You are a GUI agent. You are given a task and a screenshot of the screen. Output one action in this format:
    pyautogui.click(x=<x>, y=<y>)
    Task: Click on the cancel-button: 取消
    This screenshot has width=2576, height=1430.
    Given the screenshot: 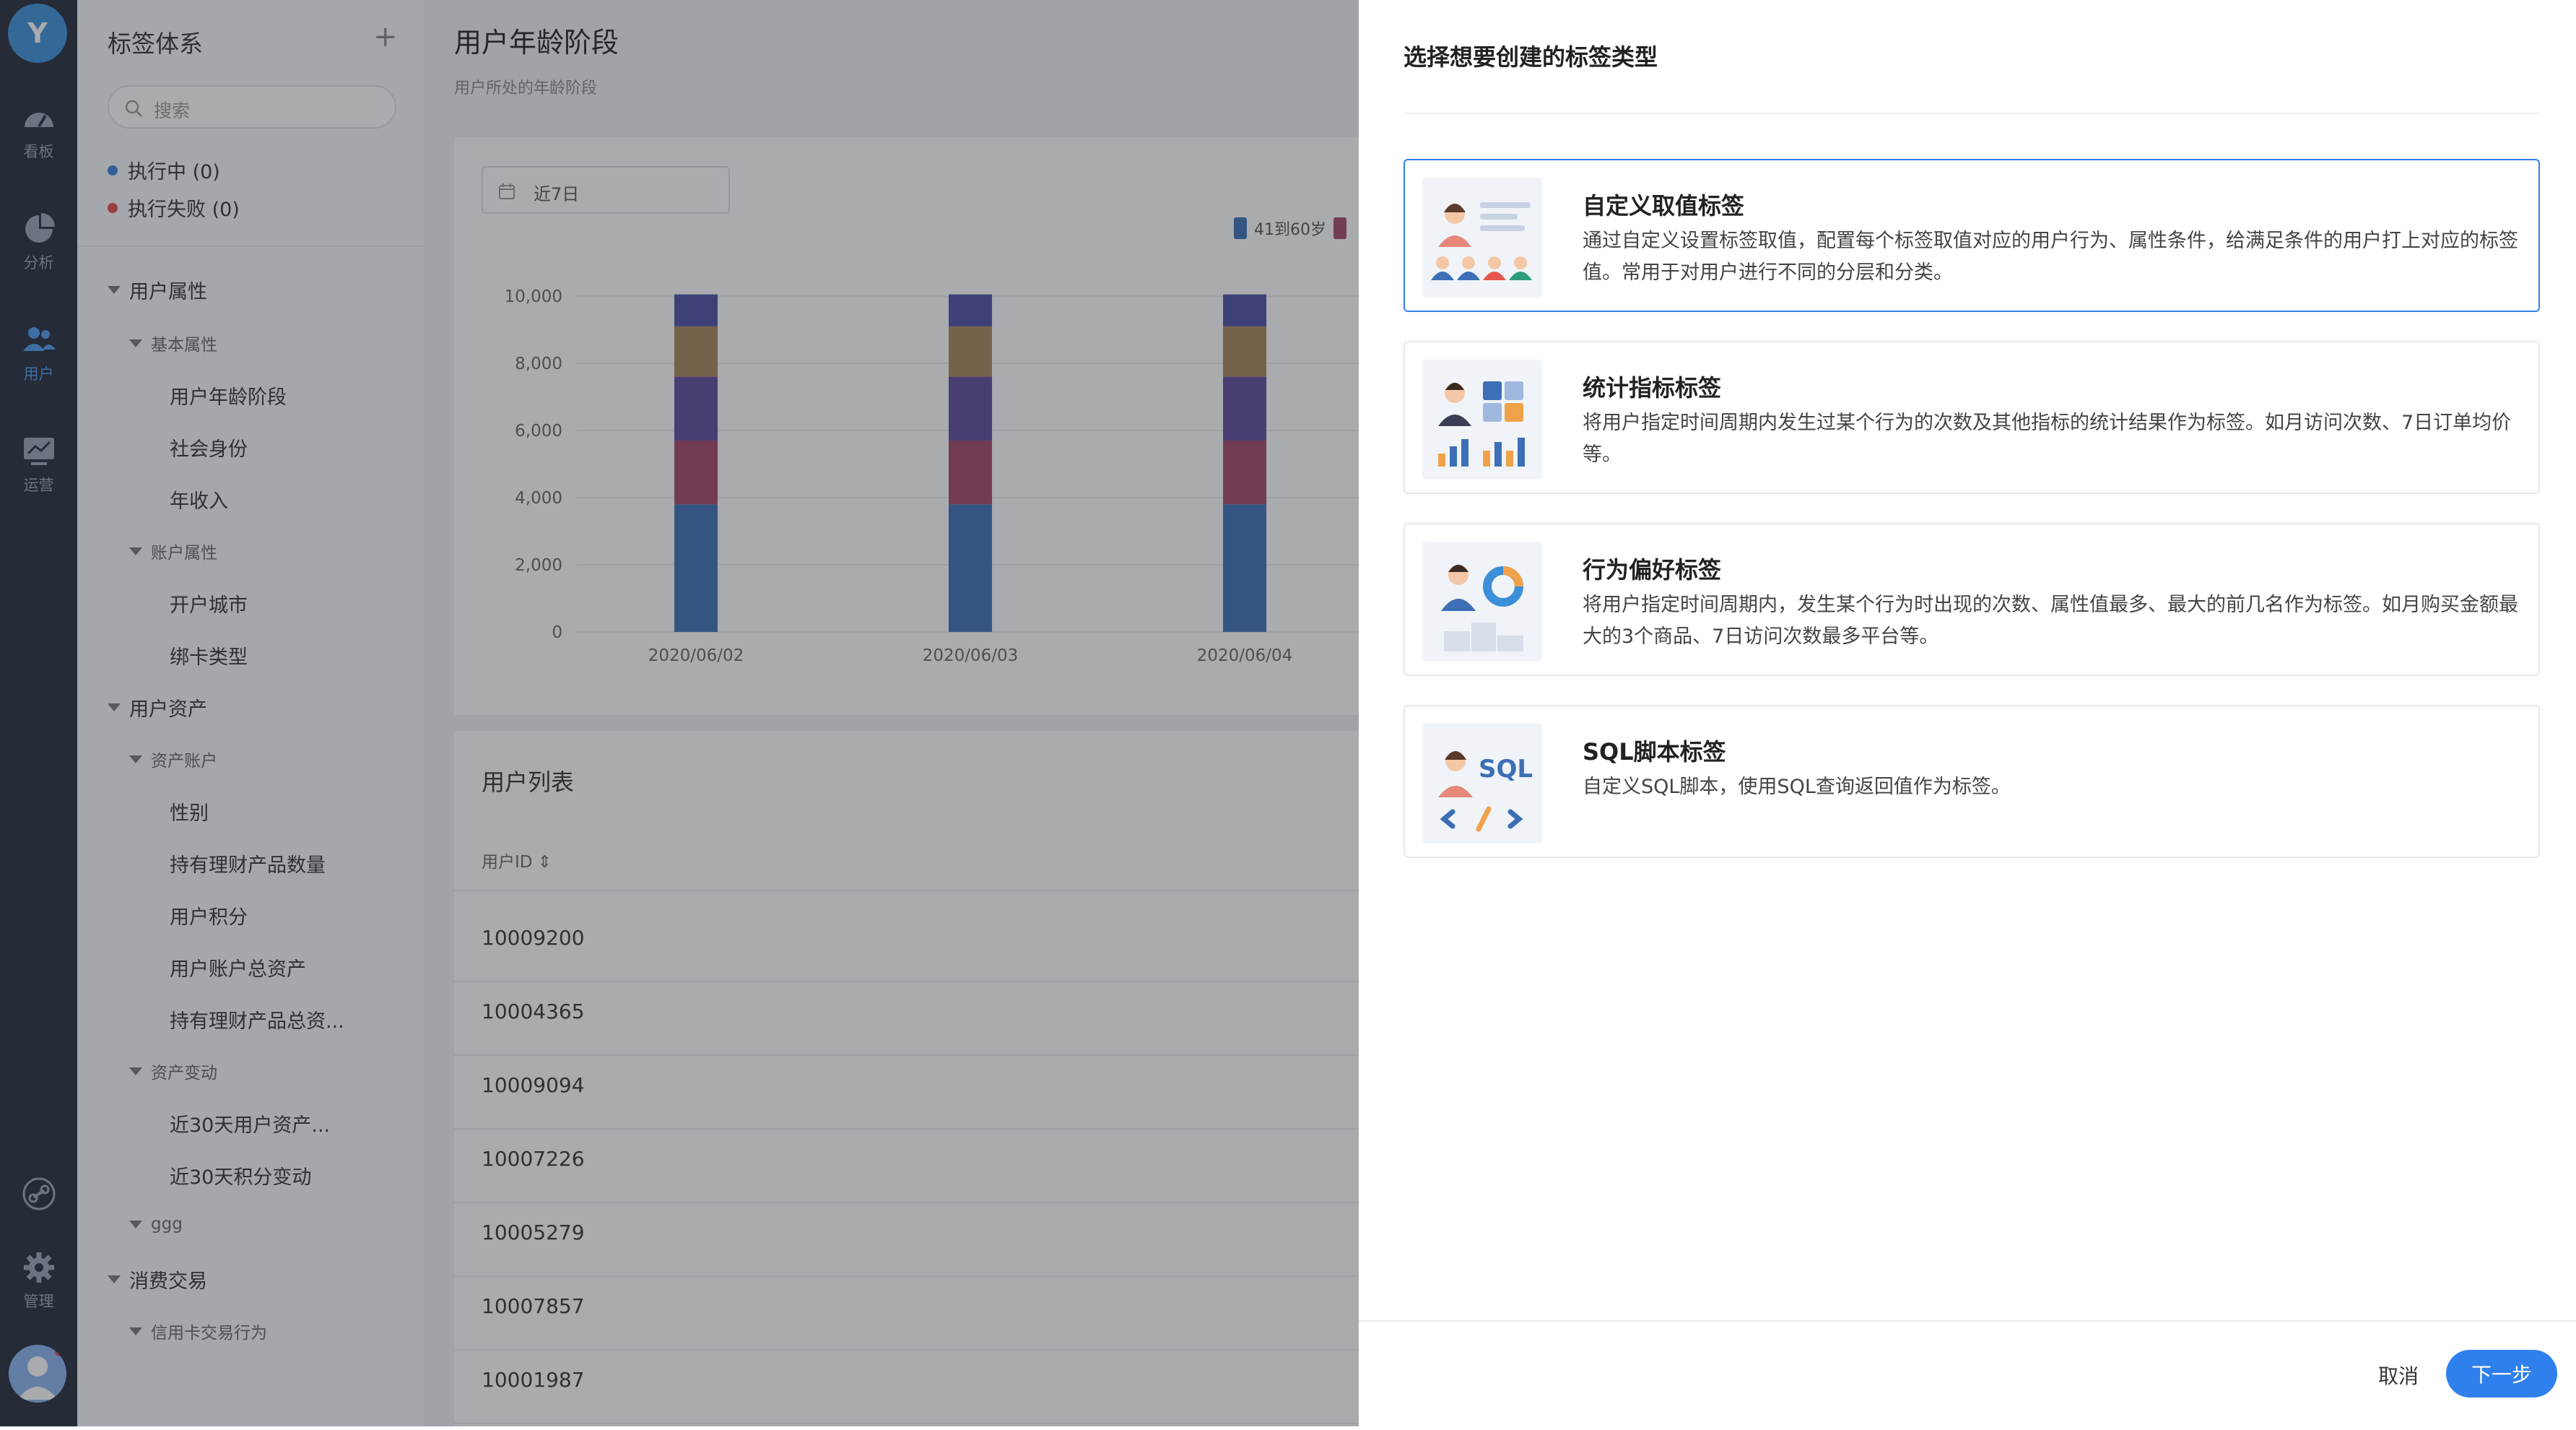 What is the action you would take?
    pyautogui.click(x=2398, y=1375)
    